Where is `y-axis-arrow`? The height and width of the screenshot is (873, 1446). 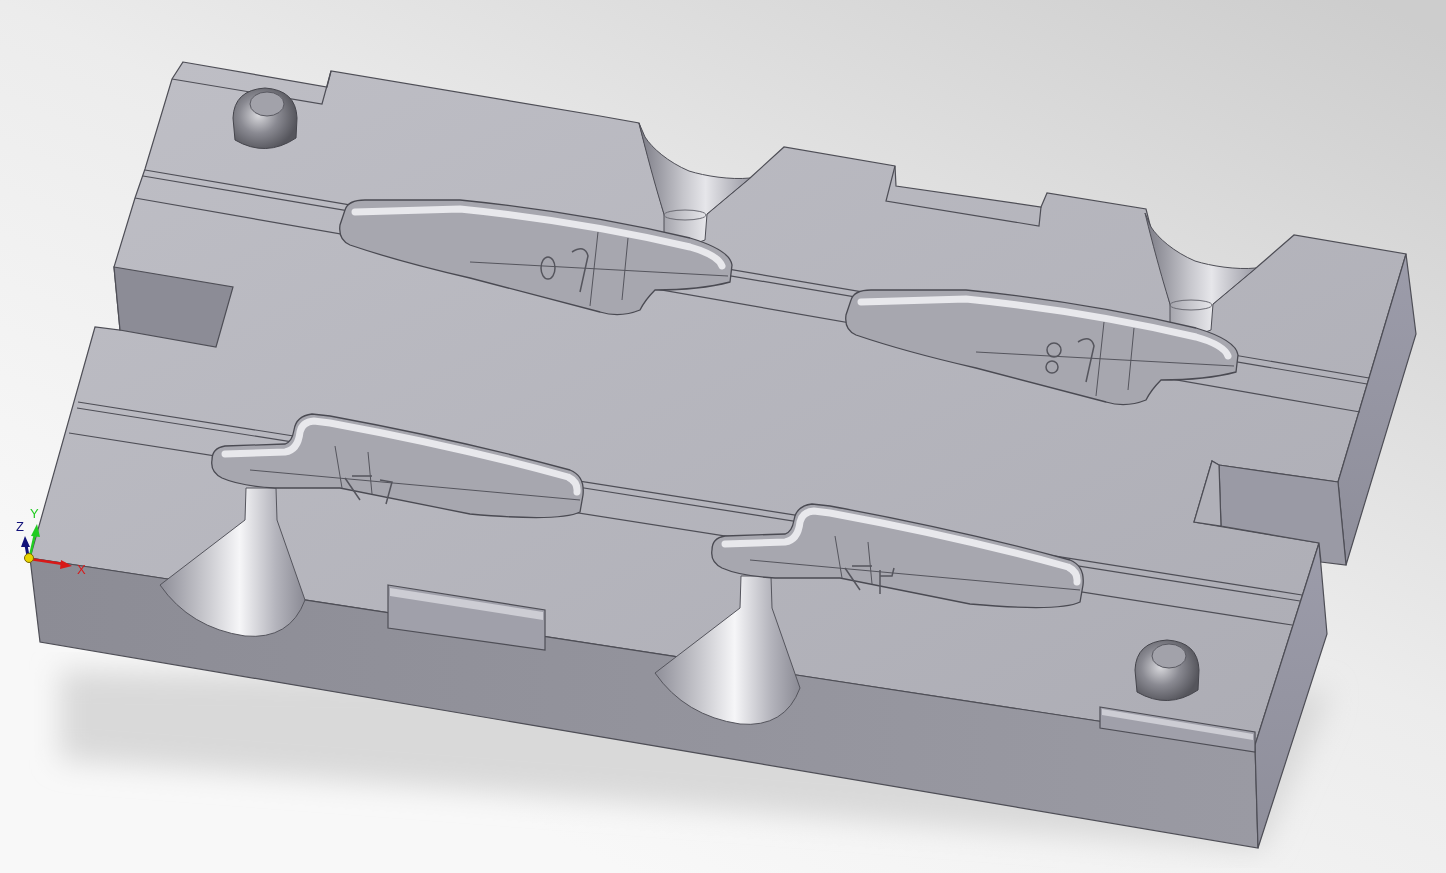 y-axis-arrow is located at coordinates (34, 540).